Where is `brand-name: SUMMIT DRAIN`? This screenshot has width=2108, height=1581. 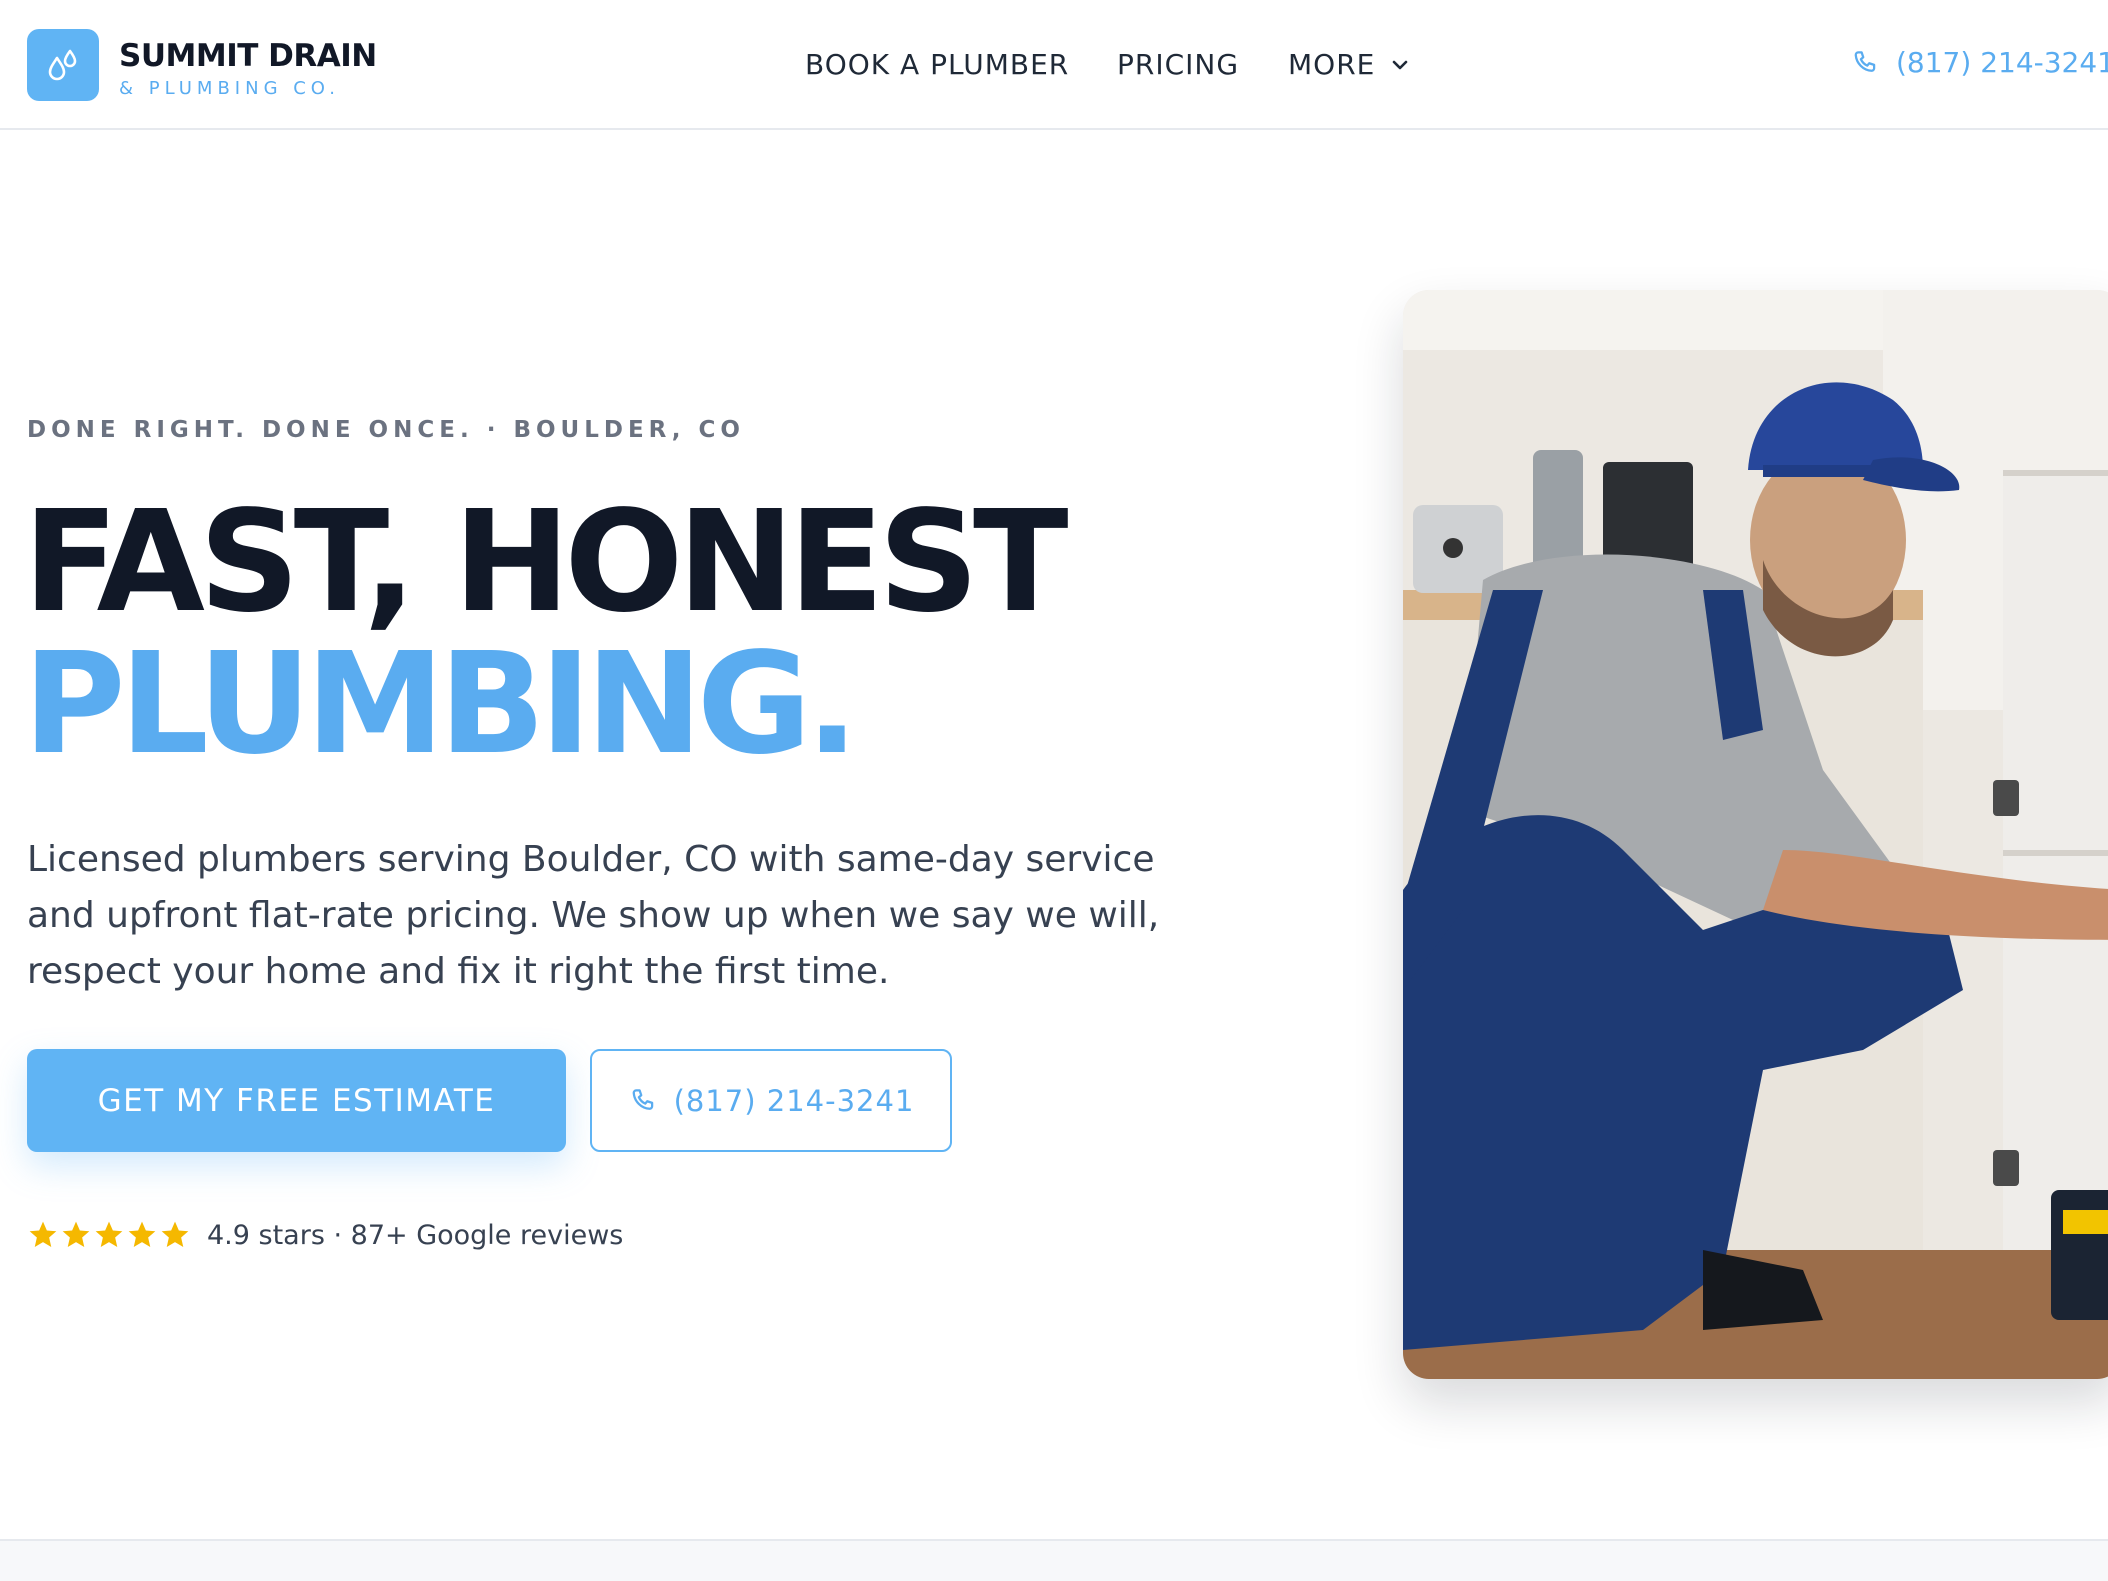
brand-name: SUMMIT DRAIN is located at coordinates (248, 56).